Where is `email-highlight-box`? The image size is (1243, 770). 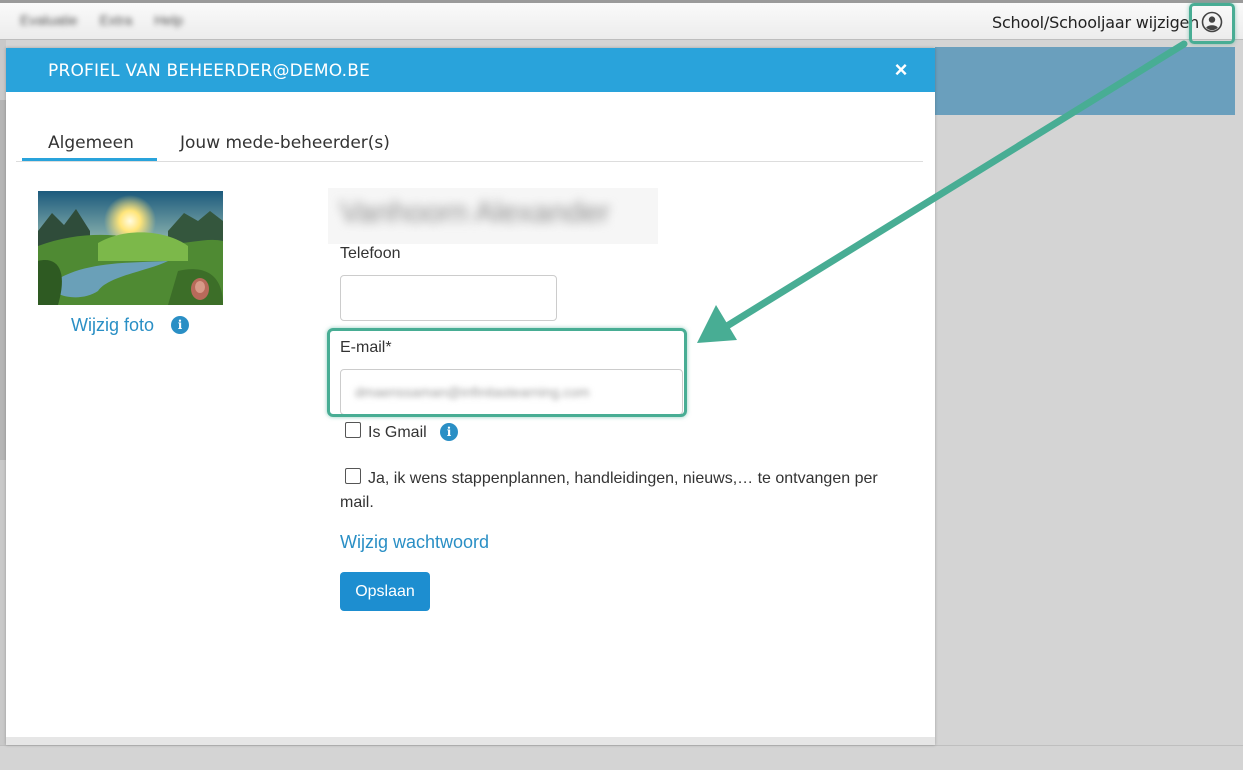 email-highlight-box is located at coordinates (507, 372).